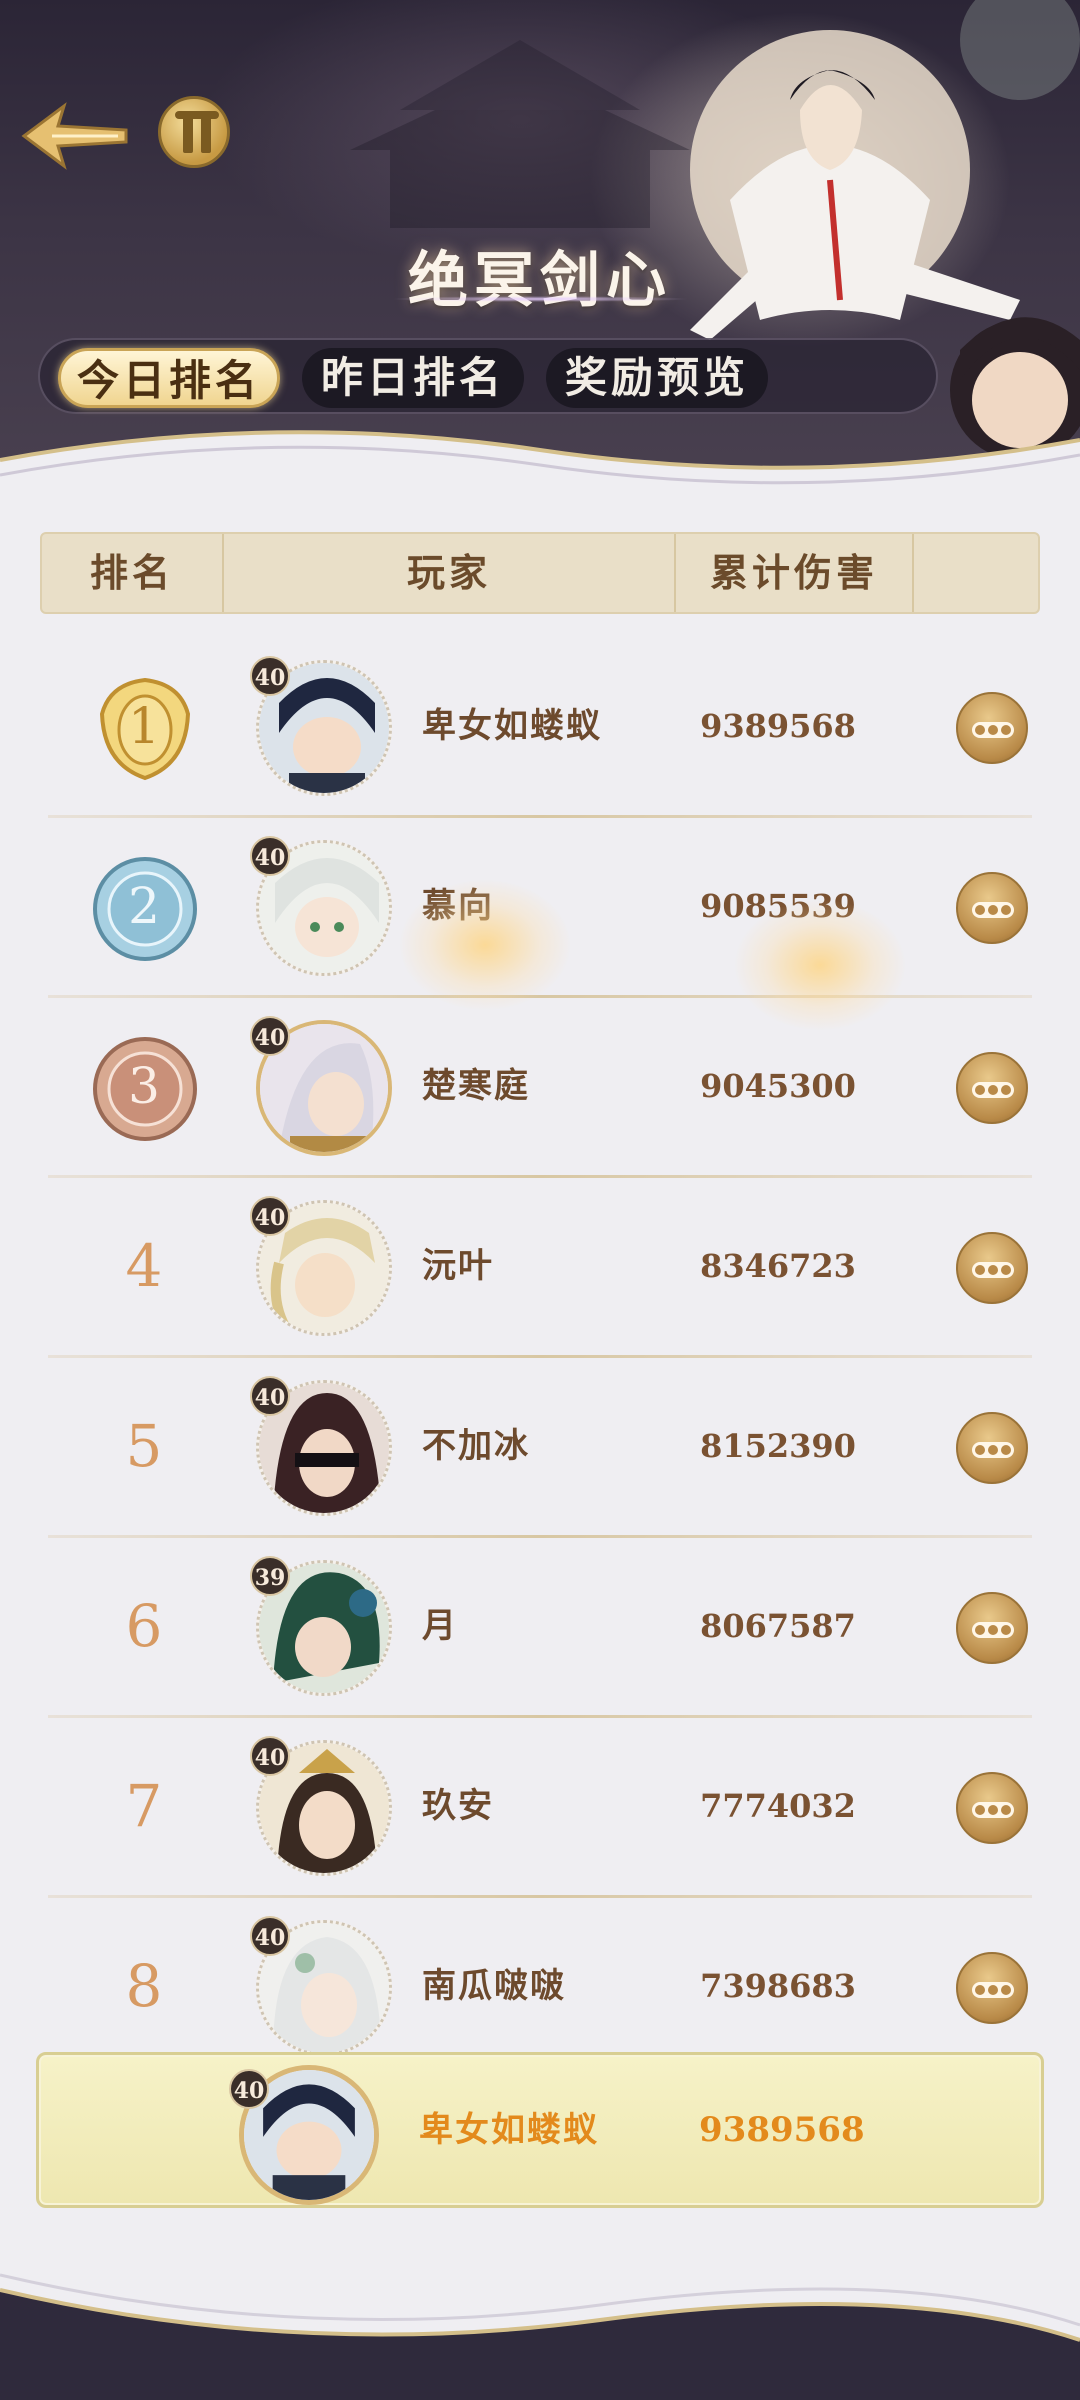 The image size is (1080, 2400). What do you see at coordinates (976, 573) in the screenshot?
I see `column-actions` at bounding box center [976, 573].